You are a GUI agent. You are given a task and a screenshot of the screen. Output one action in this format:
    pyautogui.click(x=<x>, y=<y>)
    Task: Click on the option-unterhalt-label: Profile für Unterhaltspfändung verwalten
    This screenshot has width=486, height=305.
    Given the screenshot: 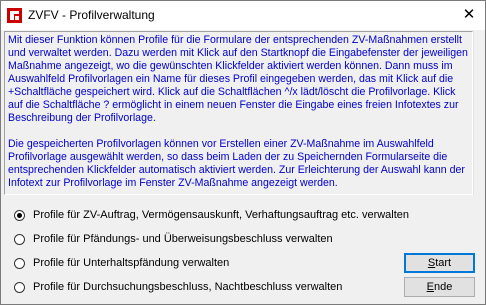 What is the action you would take?
    pyautogui.click(x=131, y=263)
    